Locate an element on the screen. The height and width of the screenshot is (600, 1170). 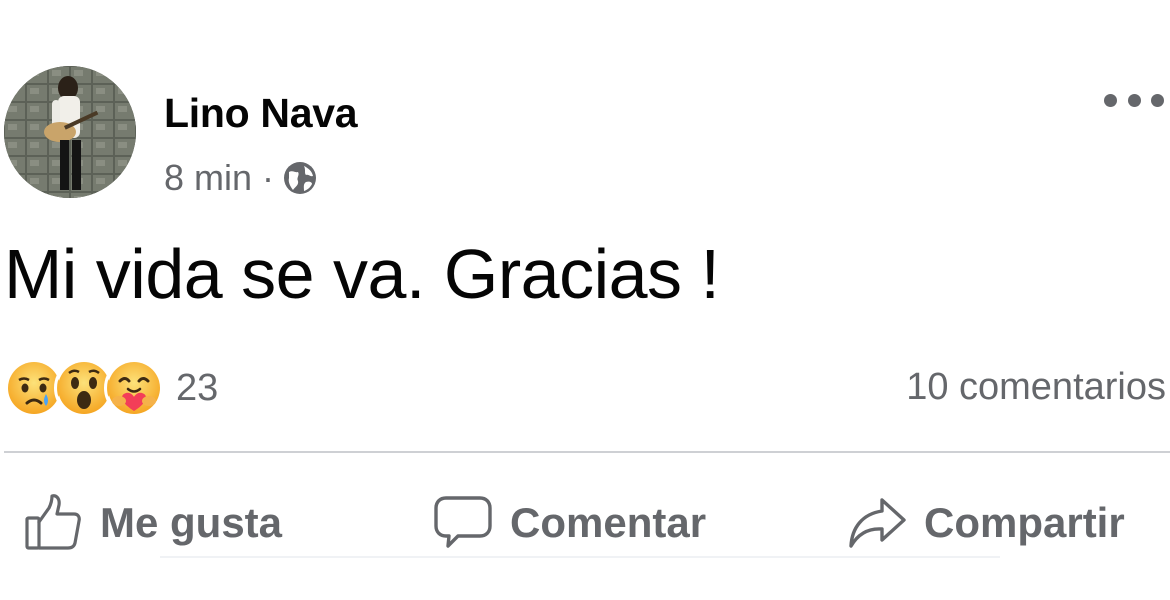
like-button: Me gusta is located at coordinates (152, 523).